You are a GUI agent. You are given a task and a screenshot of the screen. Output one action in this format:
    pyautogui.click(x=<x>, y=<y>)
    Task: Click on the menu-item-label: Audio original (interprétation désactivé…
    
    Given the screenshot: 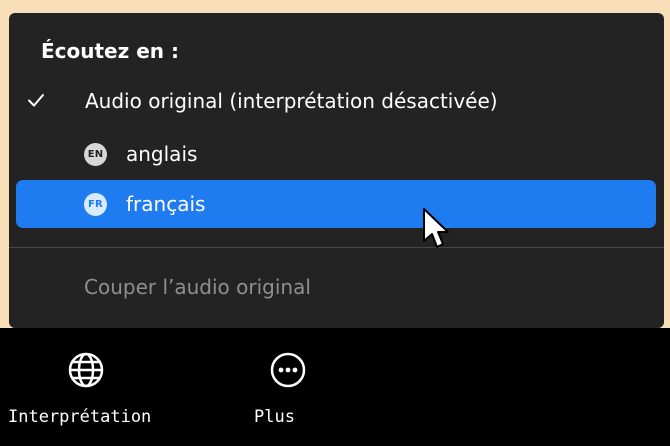 What is the action you would take?
    pyautogui.click(x=291, y=101)
    